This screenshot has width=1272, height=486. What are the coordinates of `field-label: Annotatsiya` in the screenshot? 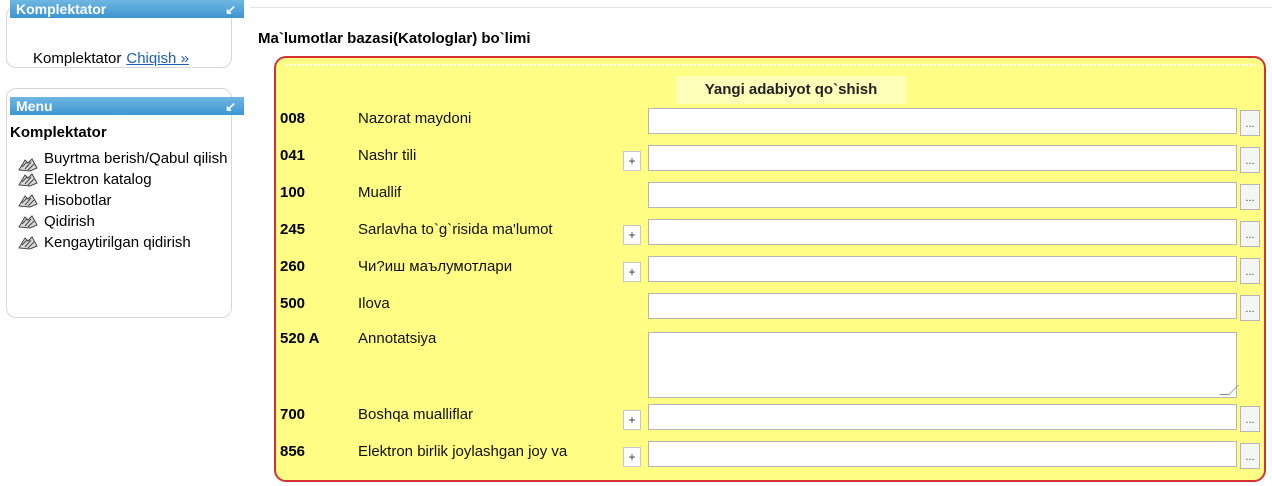 It's located at (397, 338).